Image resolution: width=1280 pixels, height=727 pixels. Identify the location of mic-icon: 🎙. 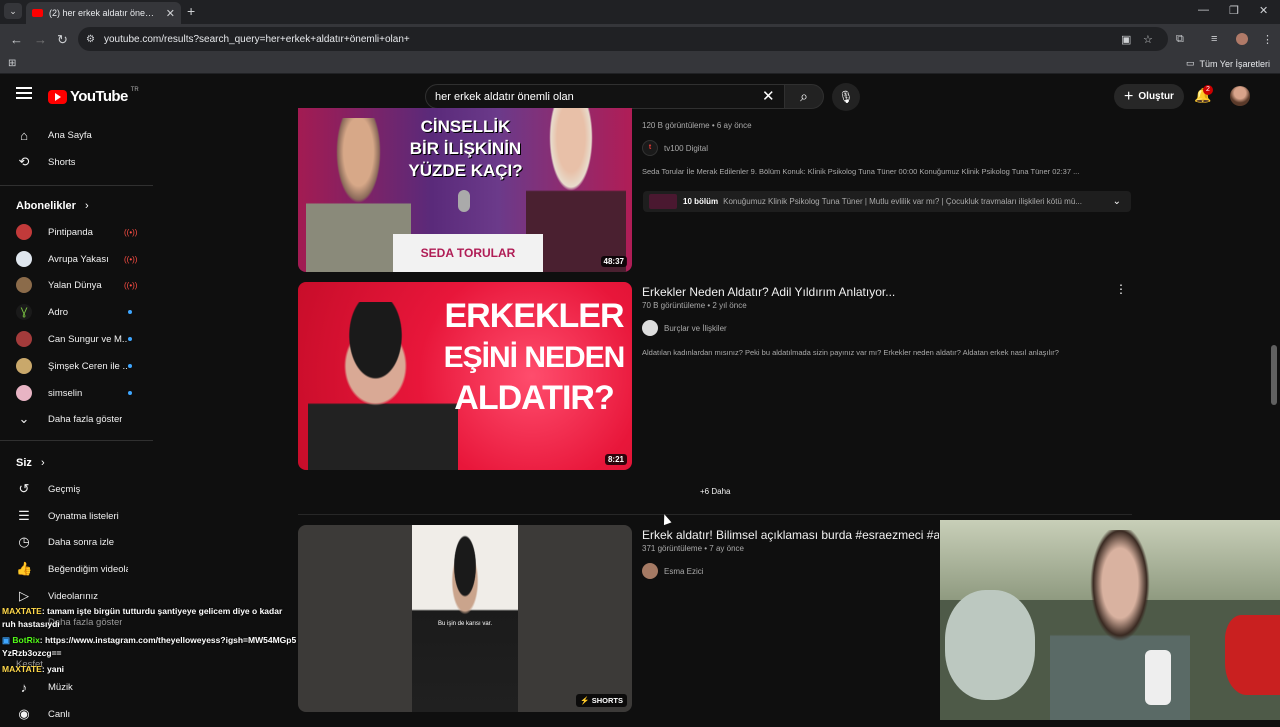
(846, 97).